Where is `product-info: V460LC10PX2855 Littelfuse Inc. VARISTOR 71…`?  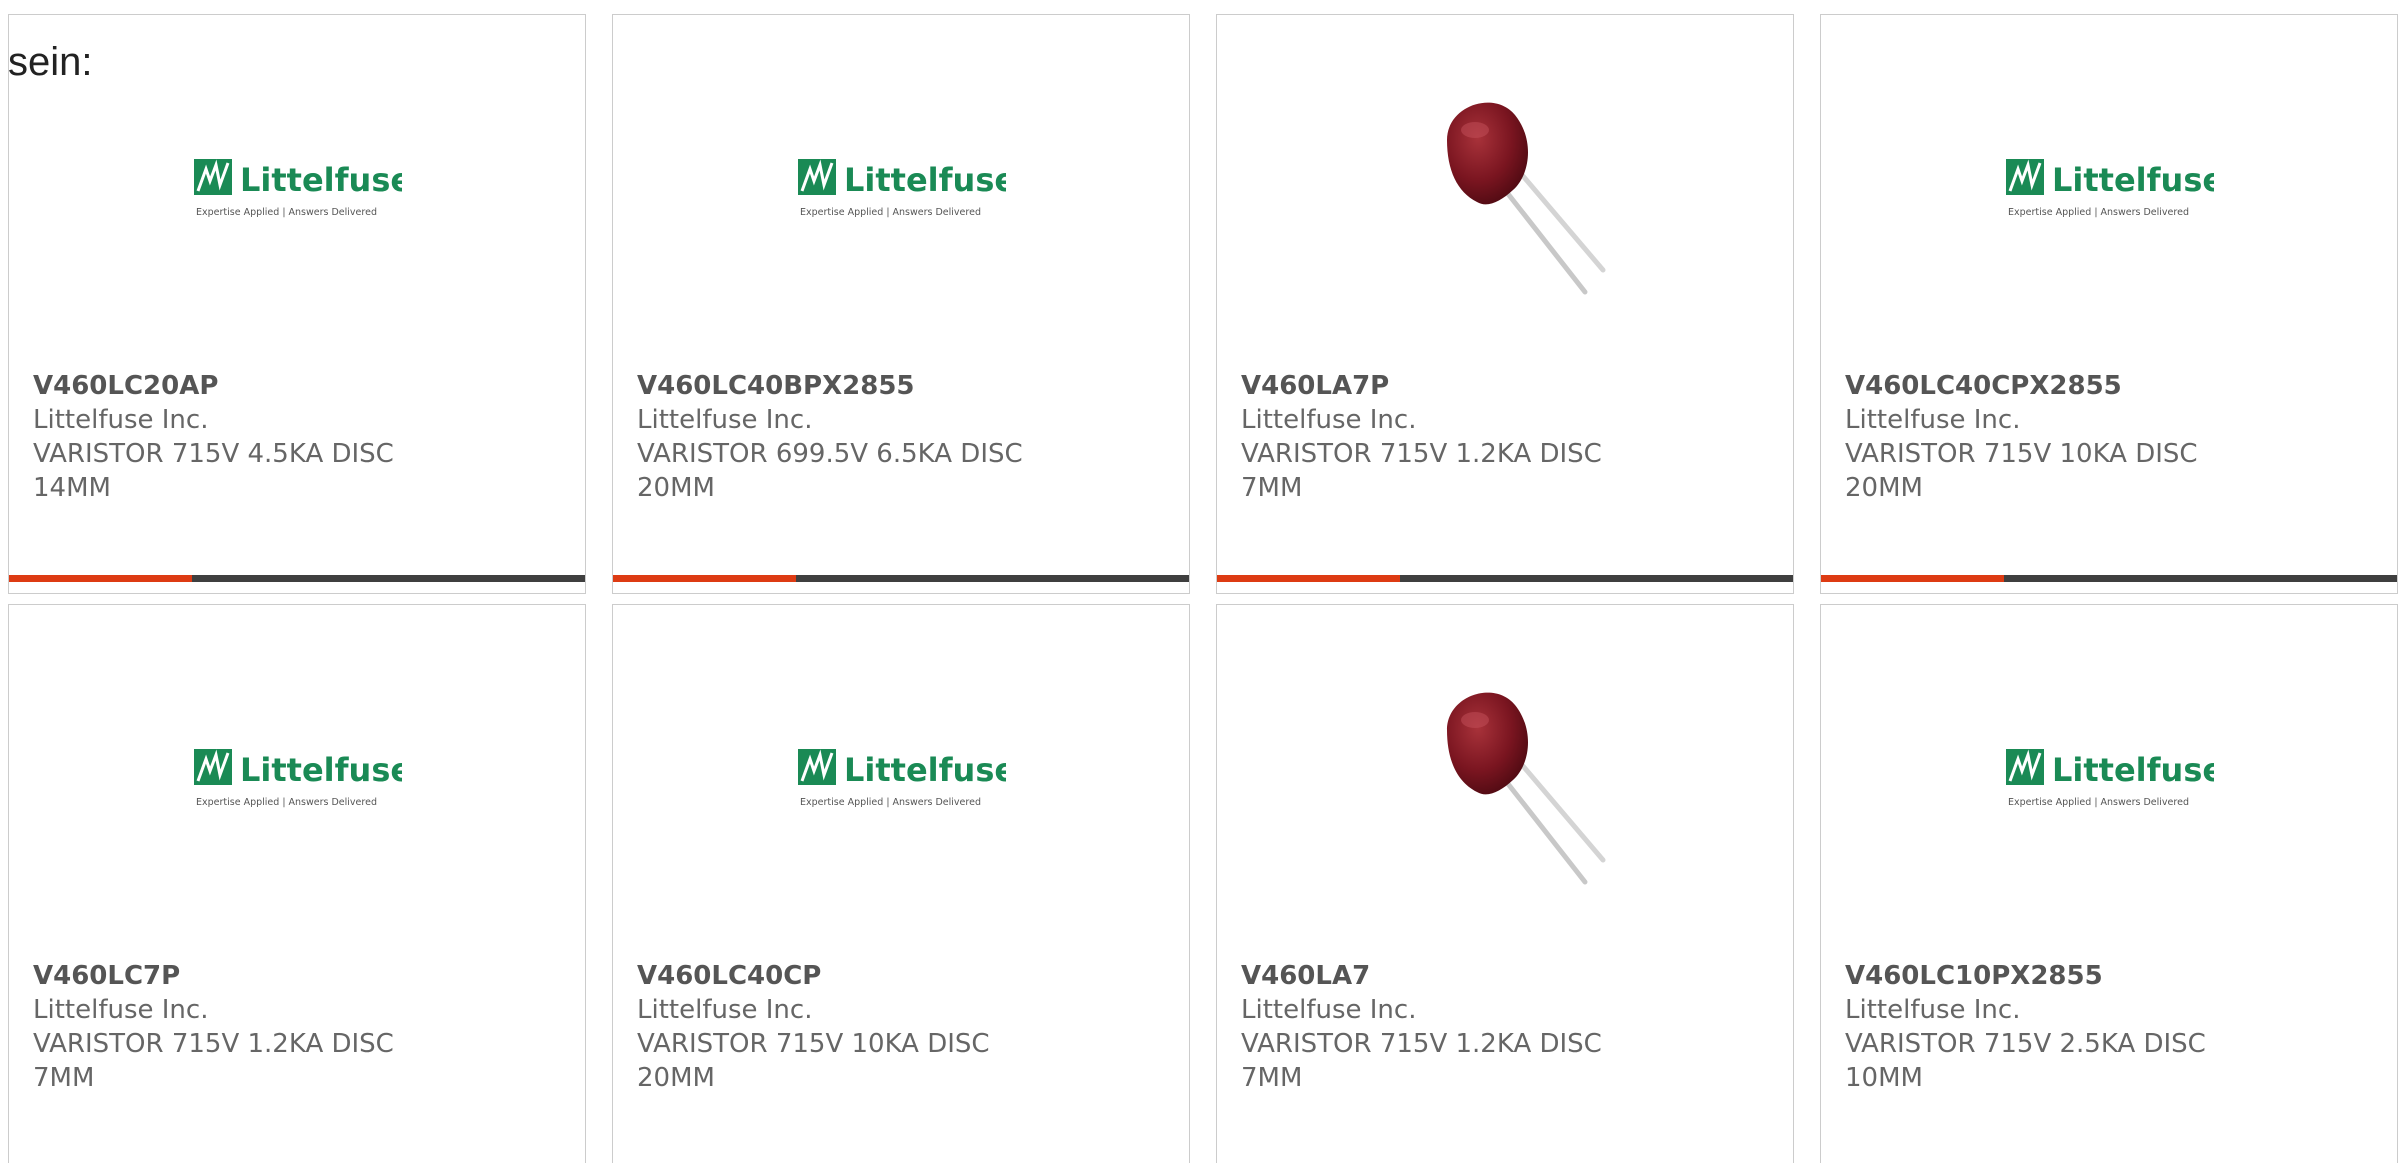 product-info: V460LC10PX2855 Littelfuse Inc. VARISTOR 71… is located at coordinates (2045, 1027).